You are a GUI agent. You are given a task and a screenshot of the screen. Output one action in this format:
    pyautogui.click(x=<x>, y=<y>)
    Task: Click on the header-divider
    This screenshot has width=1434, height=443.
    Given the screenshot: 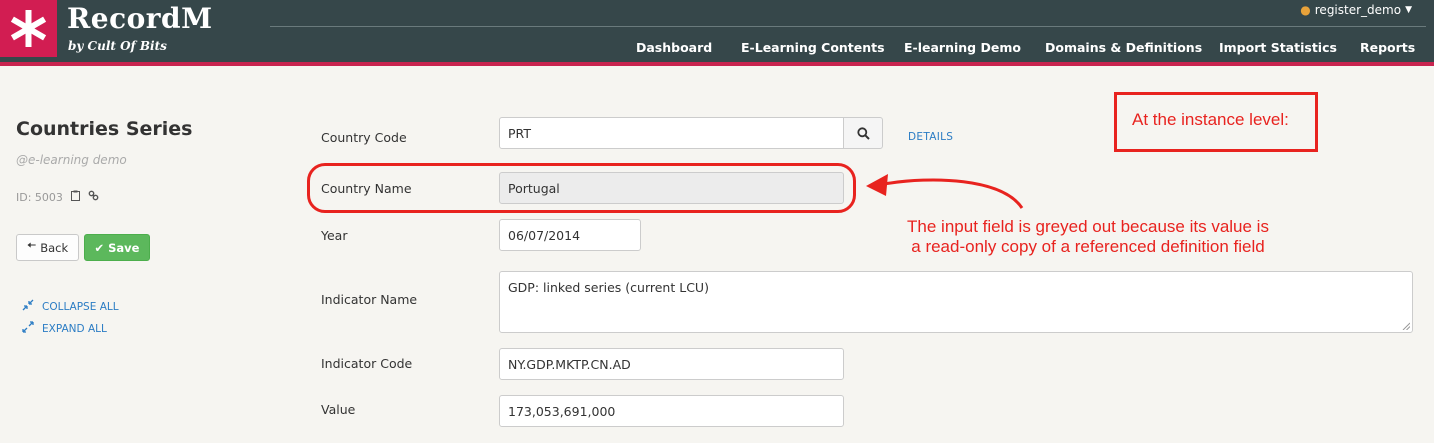 What is the action you would take?
    pyautogui.click(x=848, y=26)
    